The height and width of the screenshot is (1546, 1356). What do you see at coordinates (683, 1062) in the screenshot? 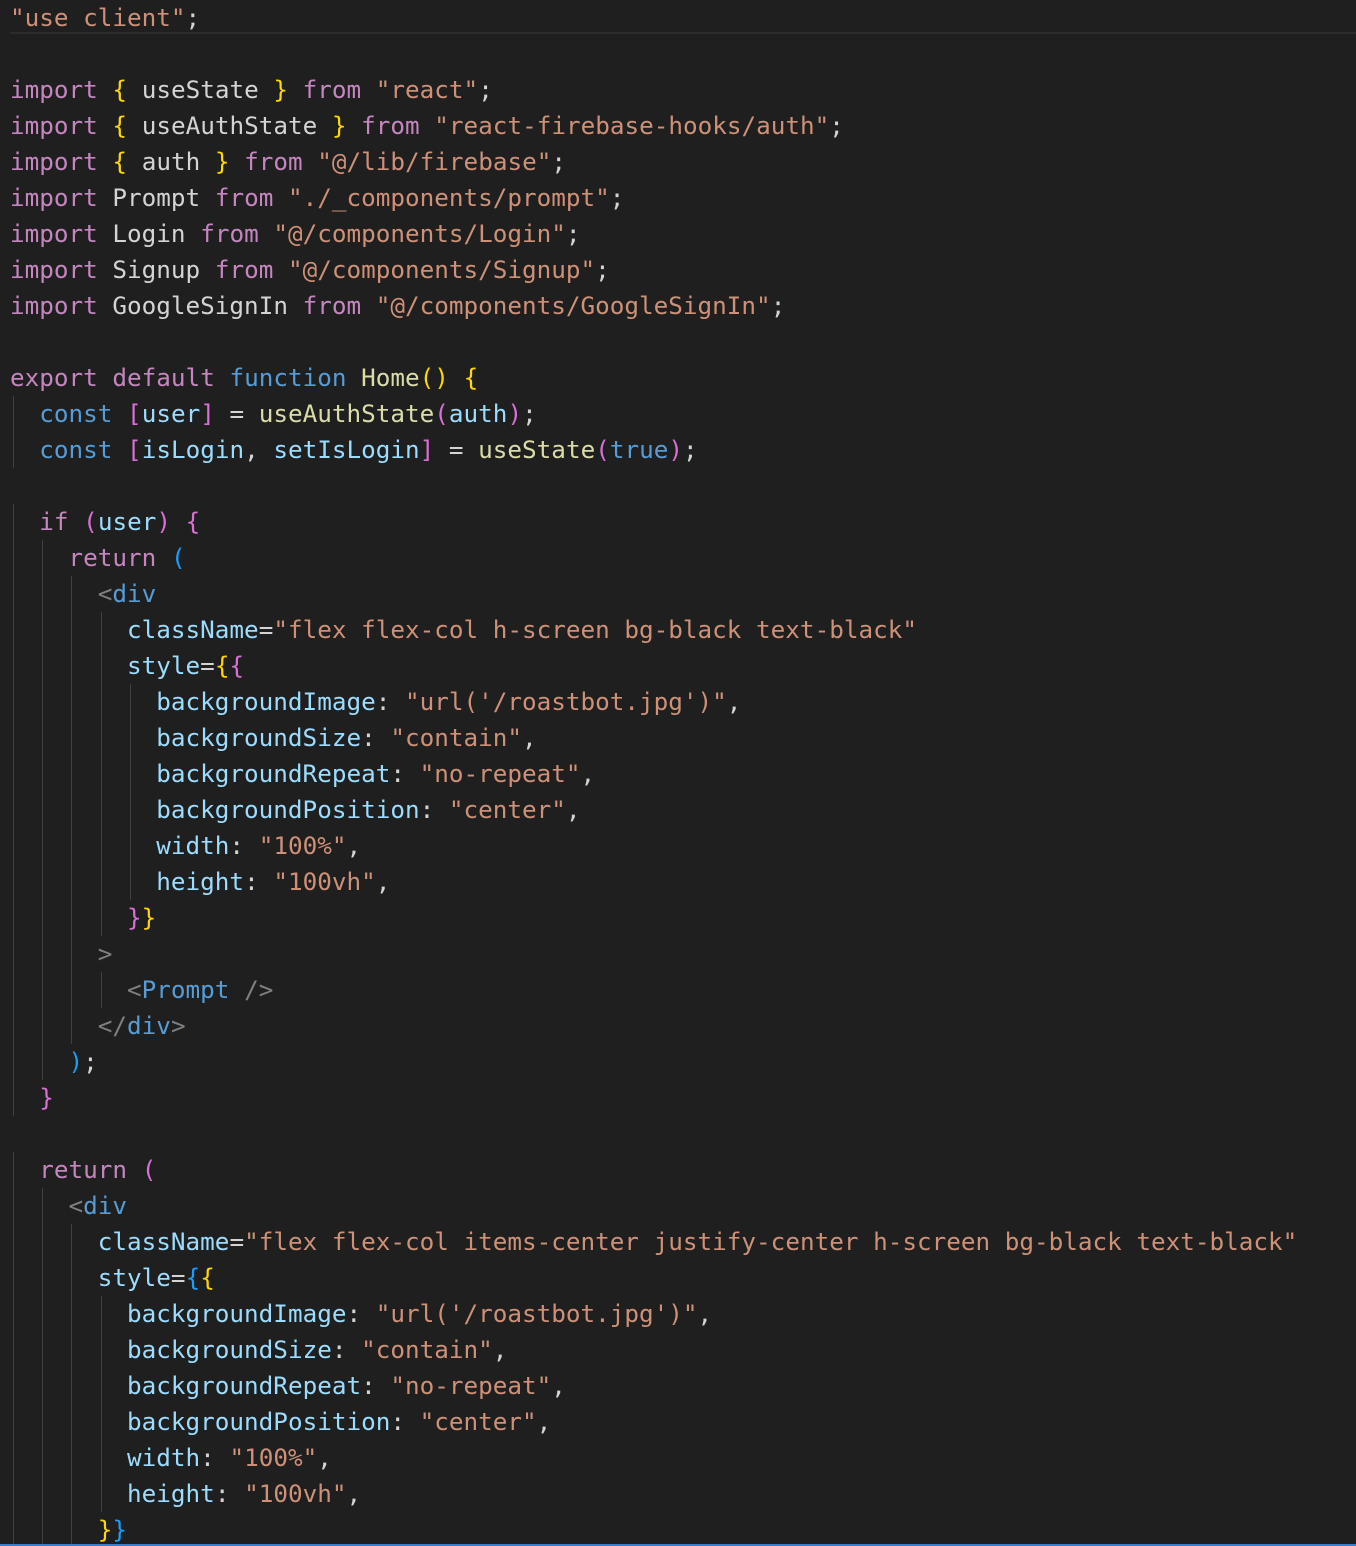
I see `code-line: );` at bounding box center [683, 1062].